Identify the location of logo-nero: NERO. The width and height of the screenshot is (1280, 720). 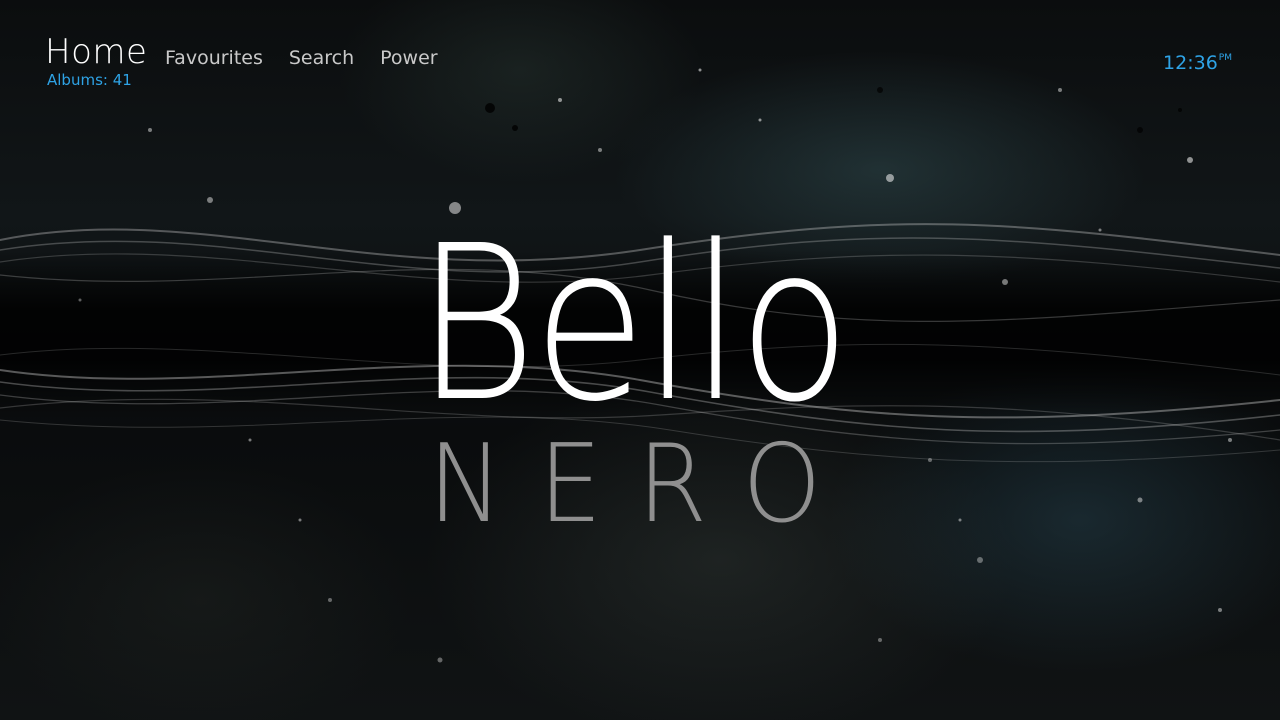
(642, 484).